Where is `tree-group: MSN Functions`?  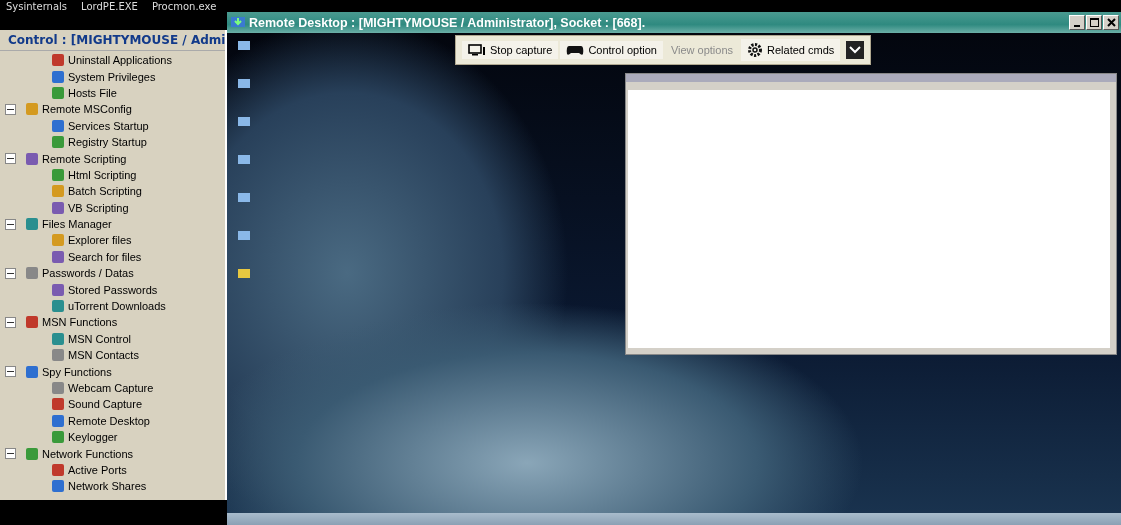
tree-group: MSN Functions is located at coordinates (80, 322).